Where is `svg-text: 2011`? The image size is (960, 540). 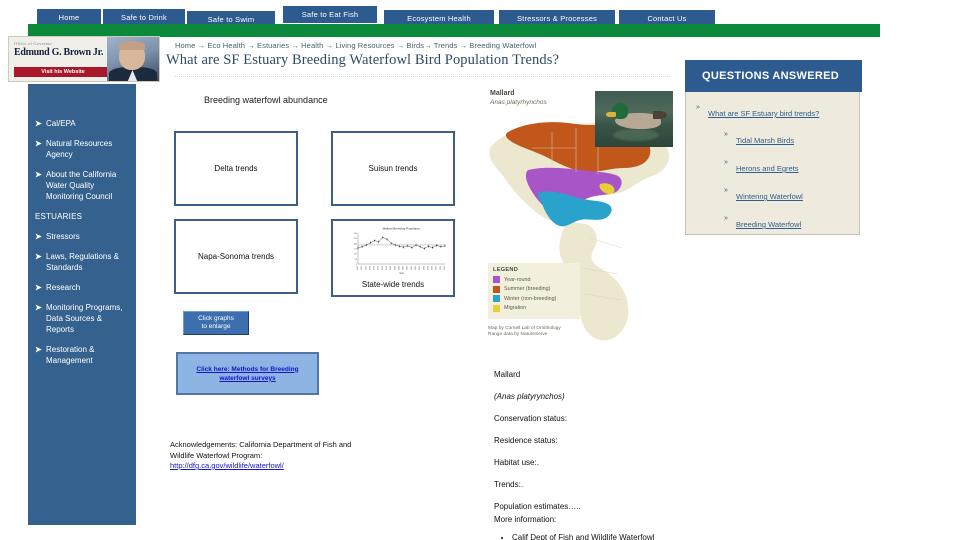 svg-text: 2011 is located at coordinates (437, 268).